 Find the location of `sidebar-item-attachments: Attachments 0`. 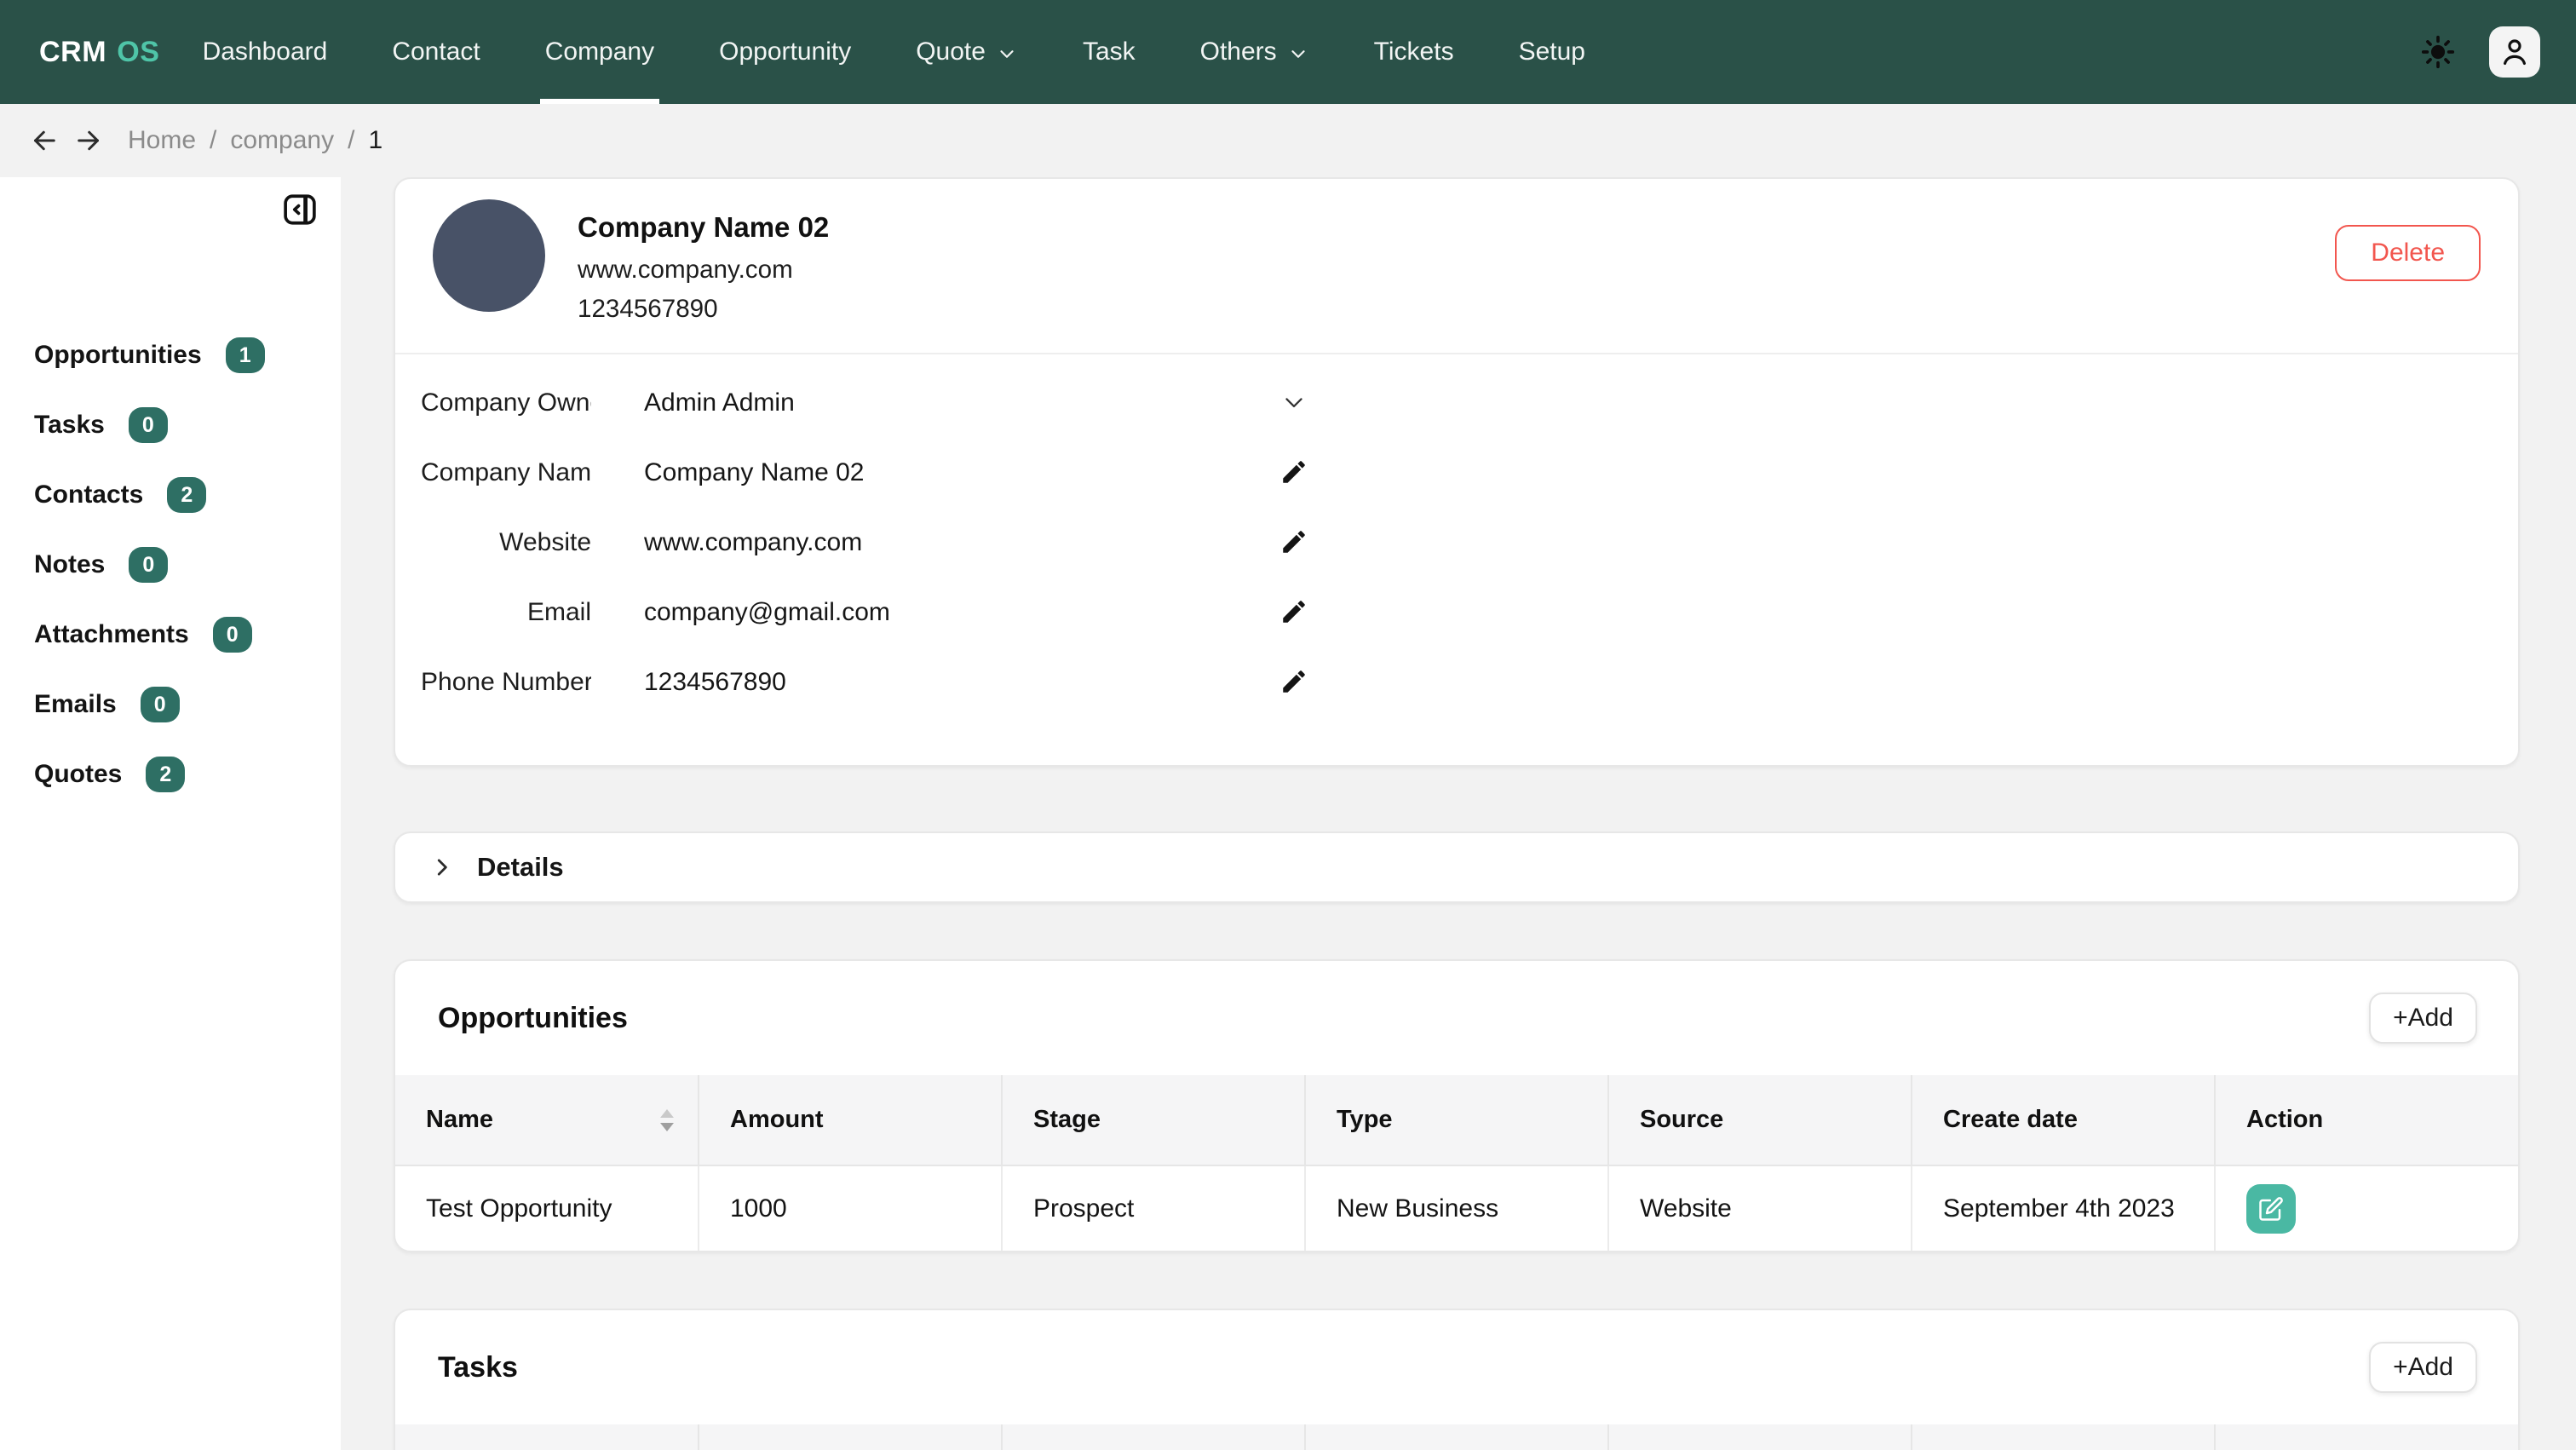

sidebar-item-attachments: Attachments 0 is located at coordinates (171, 635).